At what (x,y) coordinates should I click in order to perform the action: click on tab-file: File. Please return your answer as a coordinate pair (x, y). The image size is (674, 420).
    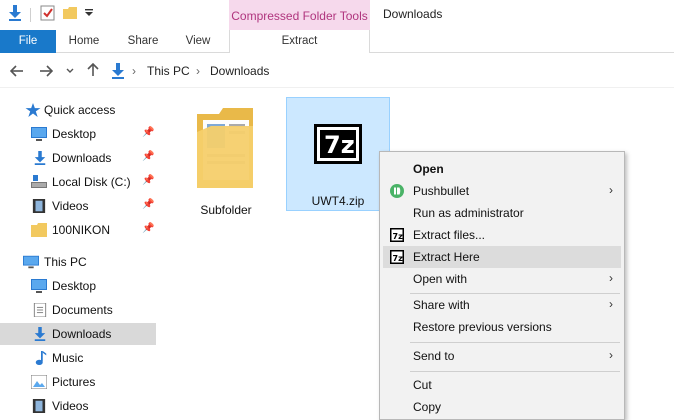
    Looking at the image, I should click on (28, 41).